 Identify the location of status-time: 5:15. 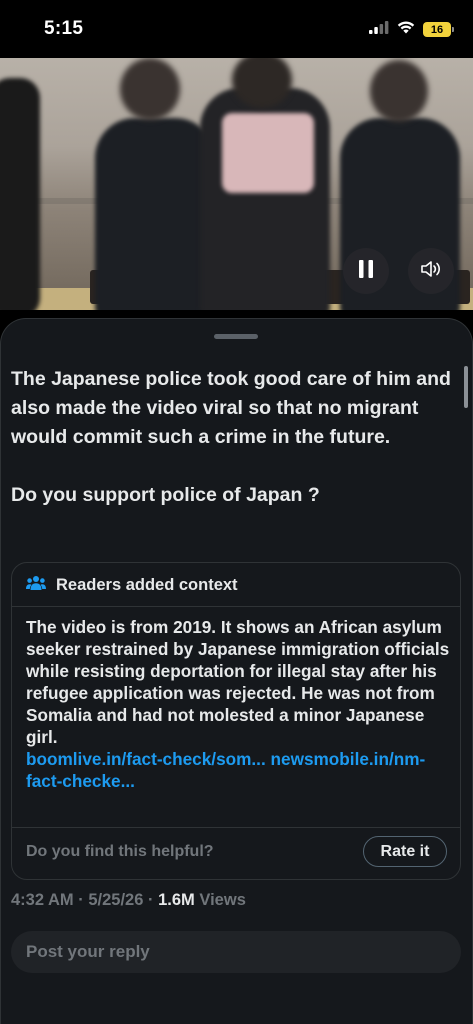
(64, 28).